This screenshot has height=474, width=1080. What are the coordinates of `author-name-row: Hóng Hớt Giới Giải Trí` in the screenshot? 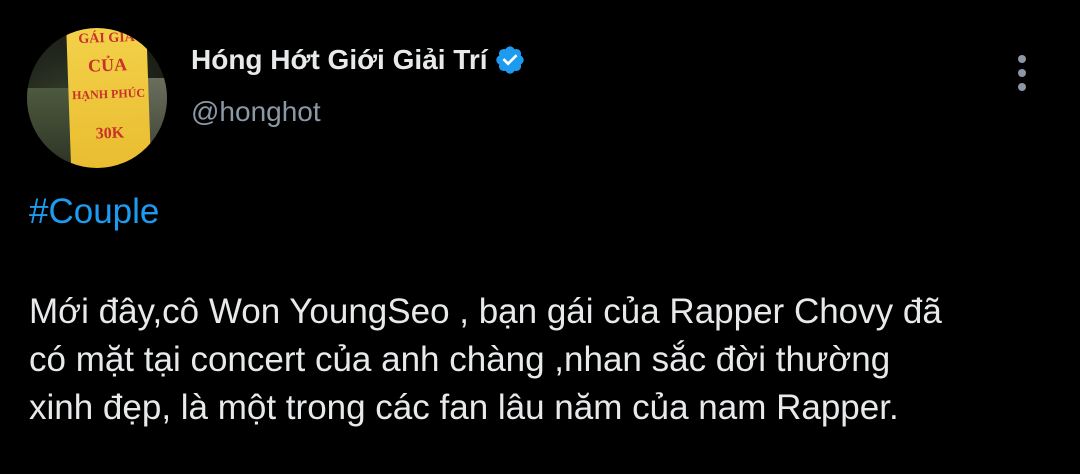 It's located at (358, 60).